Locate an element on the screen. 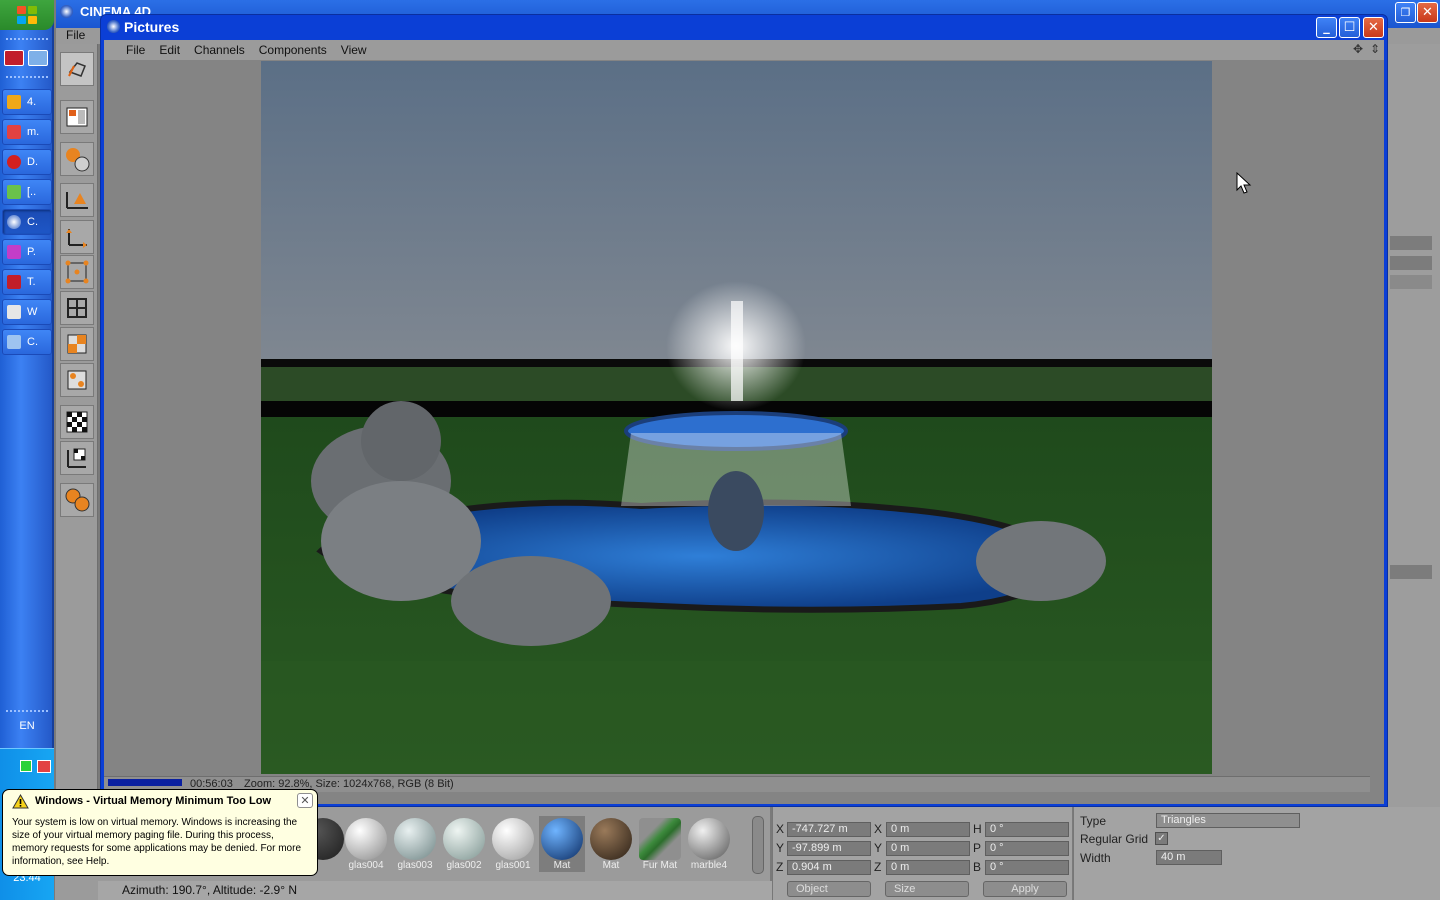 The image size is (1440, 900). right-panel-dropdown is located at coordinates (1411, 282).